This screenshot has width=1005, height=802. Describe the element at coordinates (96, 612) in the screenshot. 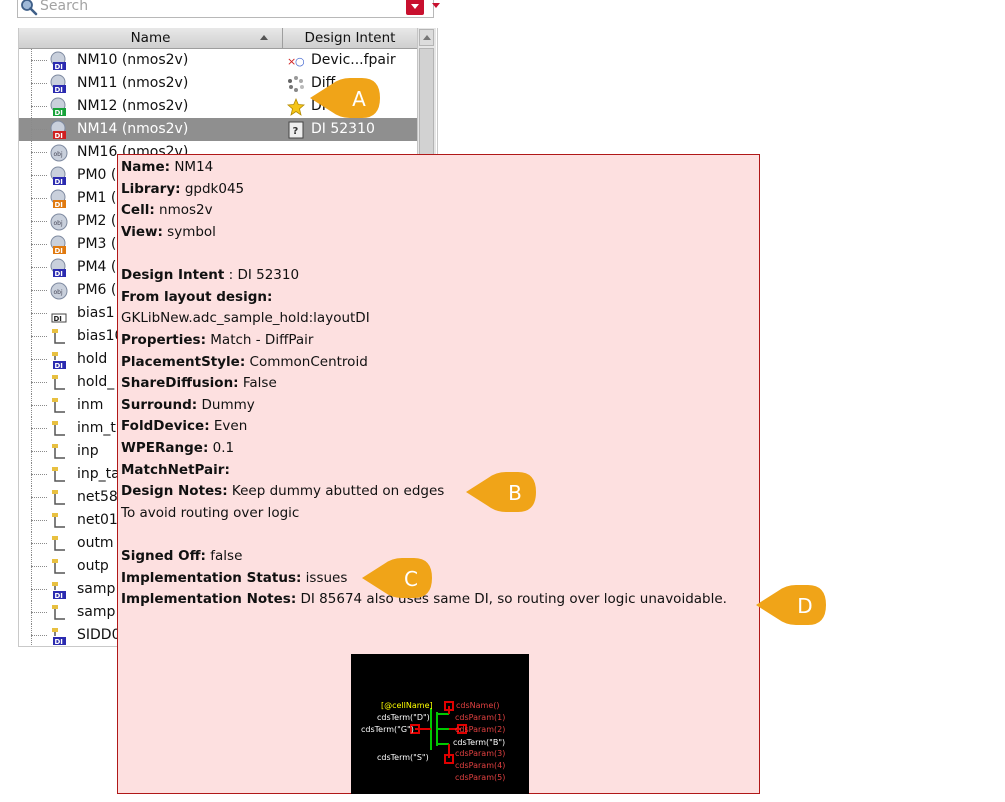

I see `tree-row-label: samp` at that location.